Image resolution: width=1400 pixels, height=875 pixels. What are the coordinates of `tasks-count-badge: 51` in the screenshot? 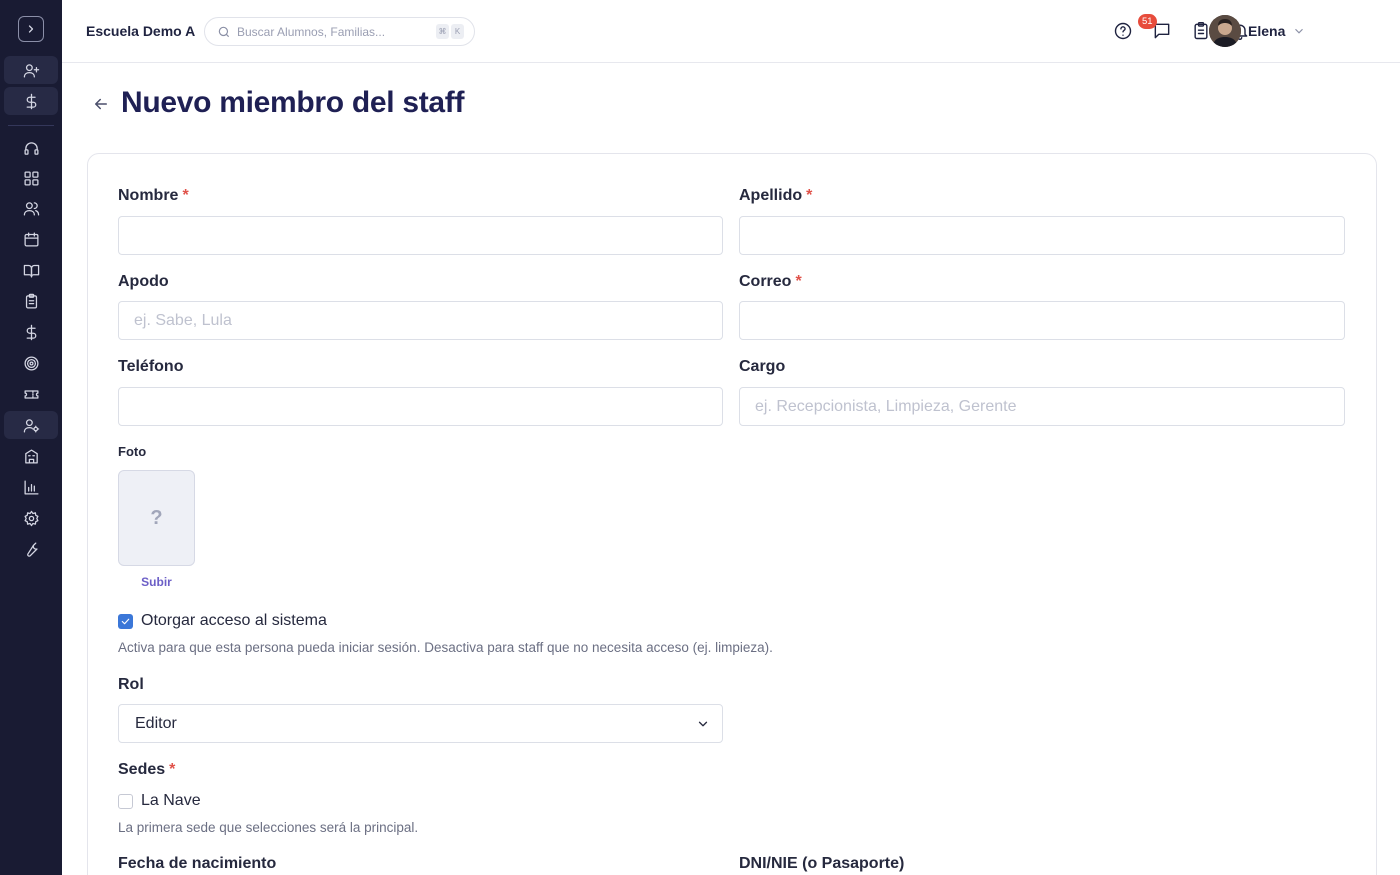 It's located at (1147, 21).